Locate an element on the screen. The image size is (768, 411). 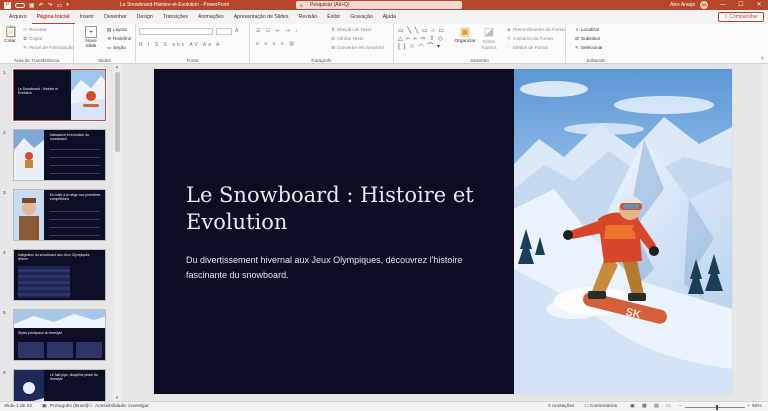
thumbnail-table is located at coordinates (44, 282).